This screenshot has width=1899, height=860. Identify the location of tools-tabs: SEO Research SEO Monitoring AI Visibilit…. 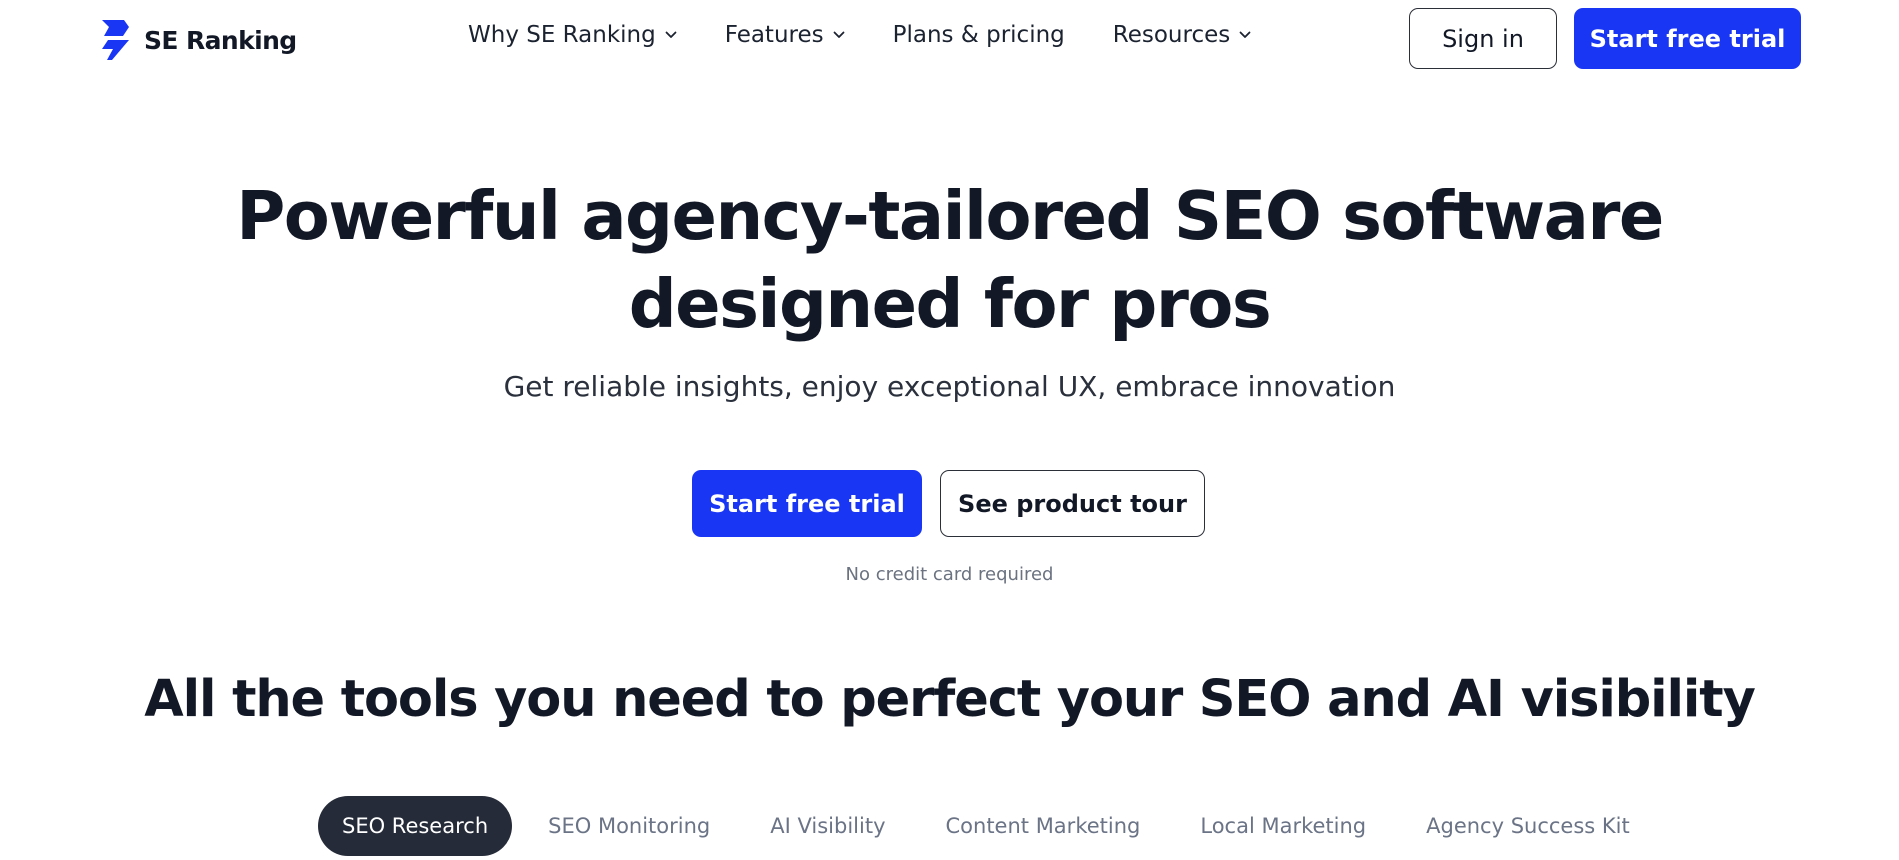
(974, 826).